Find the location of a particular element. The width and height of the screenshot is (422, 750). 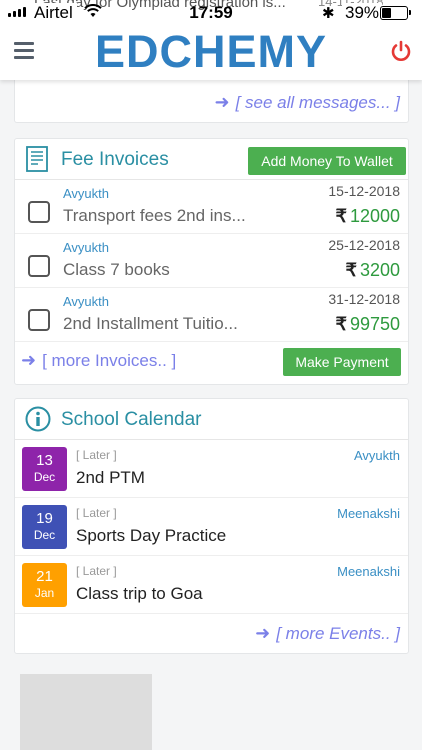

event-month: Jan is located at coordinates (44, 593).